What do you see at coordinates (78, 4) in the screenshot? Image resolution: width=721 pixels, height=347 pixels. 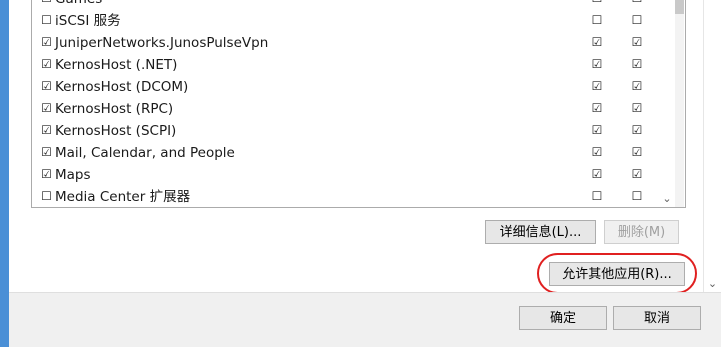 I see `app-name: Games` at bounding box center [78, 4].